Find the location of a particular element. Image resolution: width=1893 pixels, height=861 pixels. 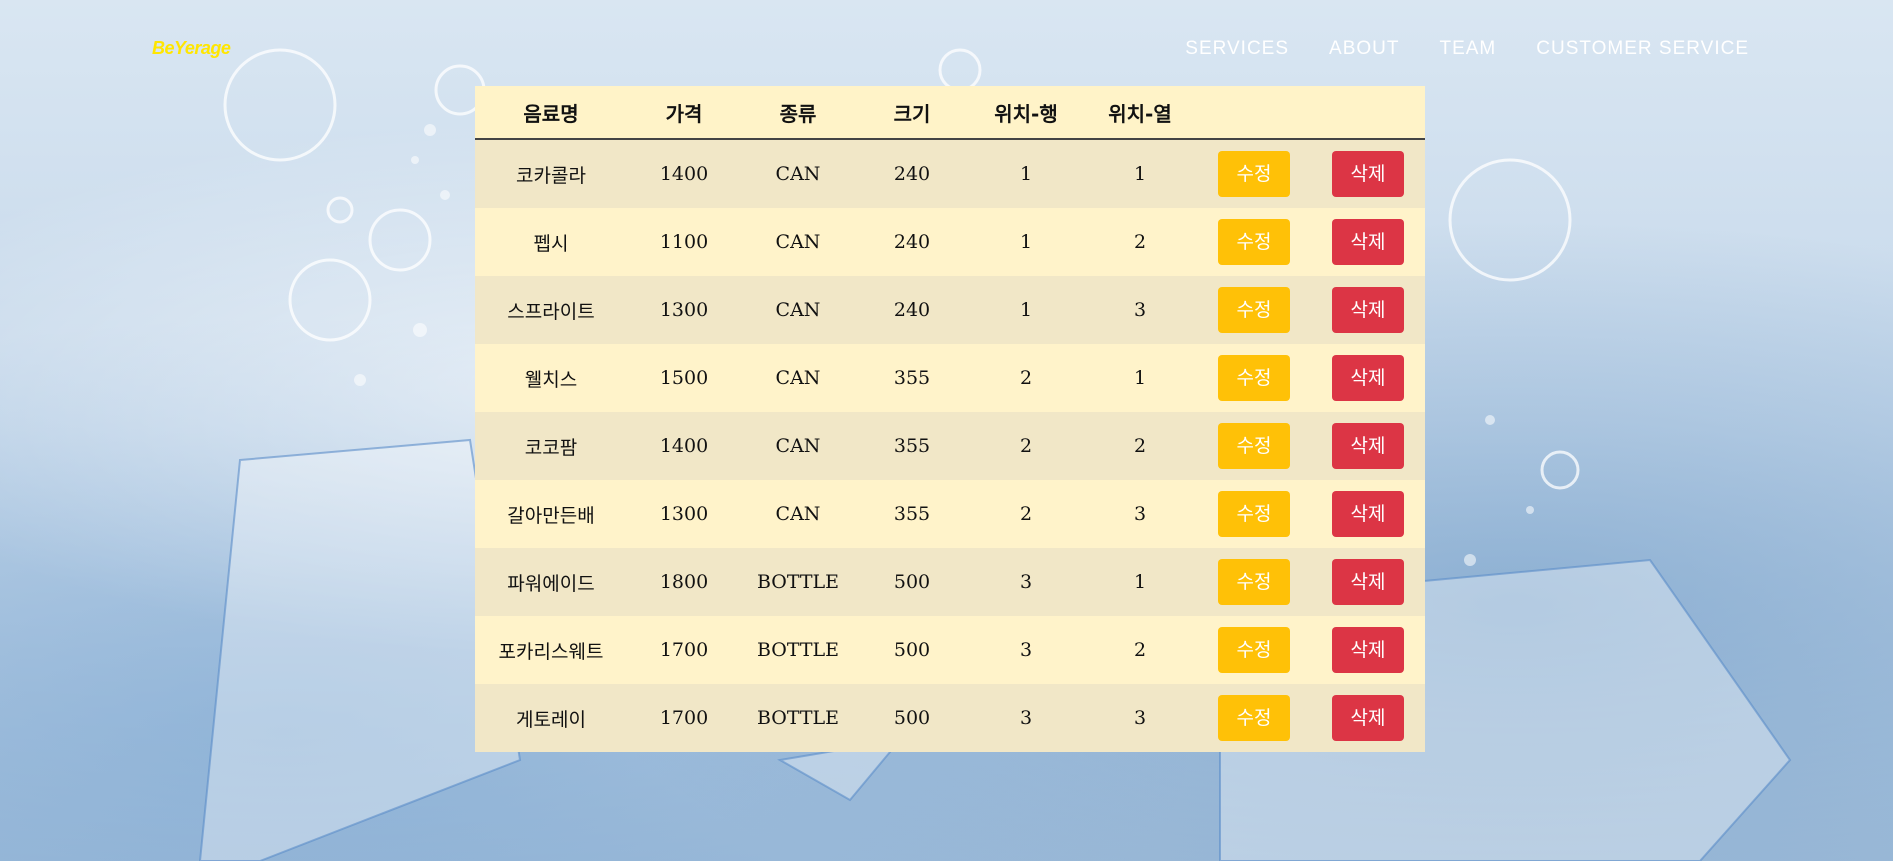

table-row: 파워에이드 1800 BOTTLE 500 3 1 수정 삭제 is located at coordinates (950, 582).